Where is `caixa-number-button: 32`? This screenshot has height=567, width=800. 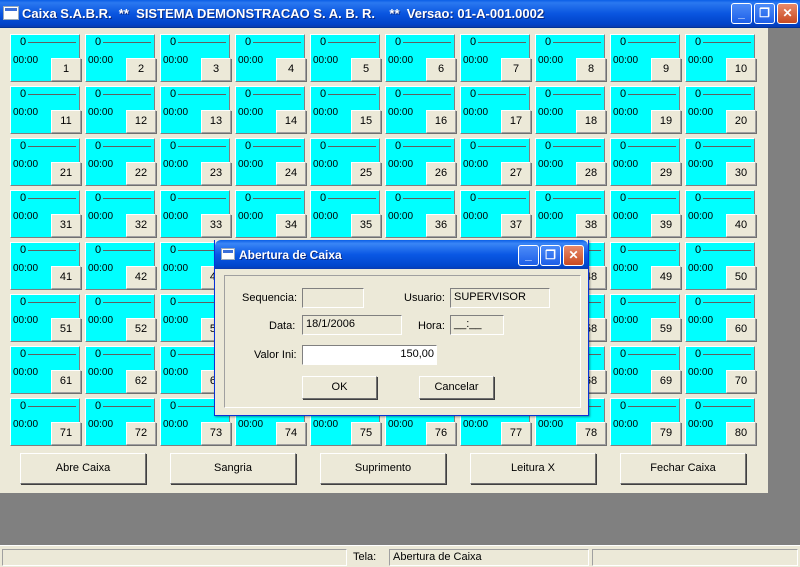
caixa-number-button: 32 is located at coordinates (141, 225).